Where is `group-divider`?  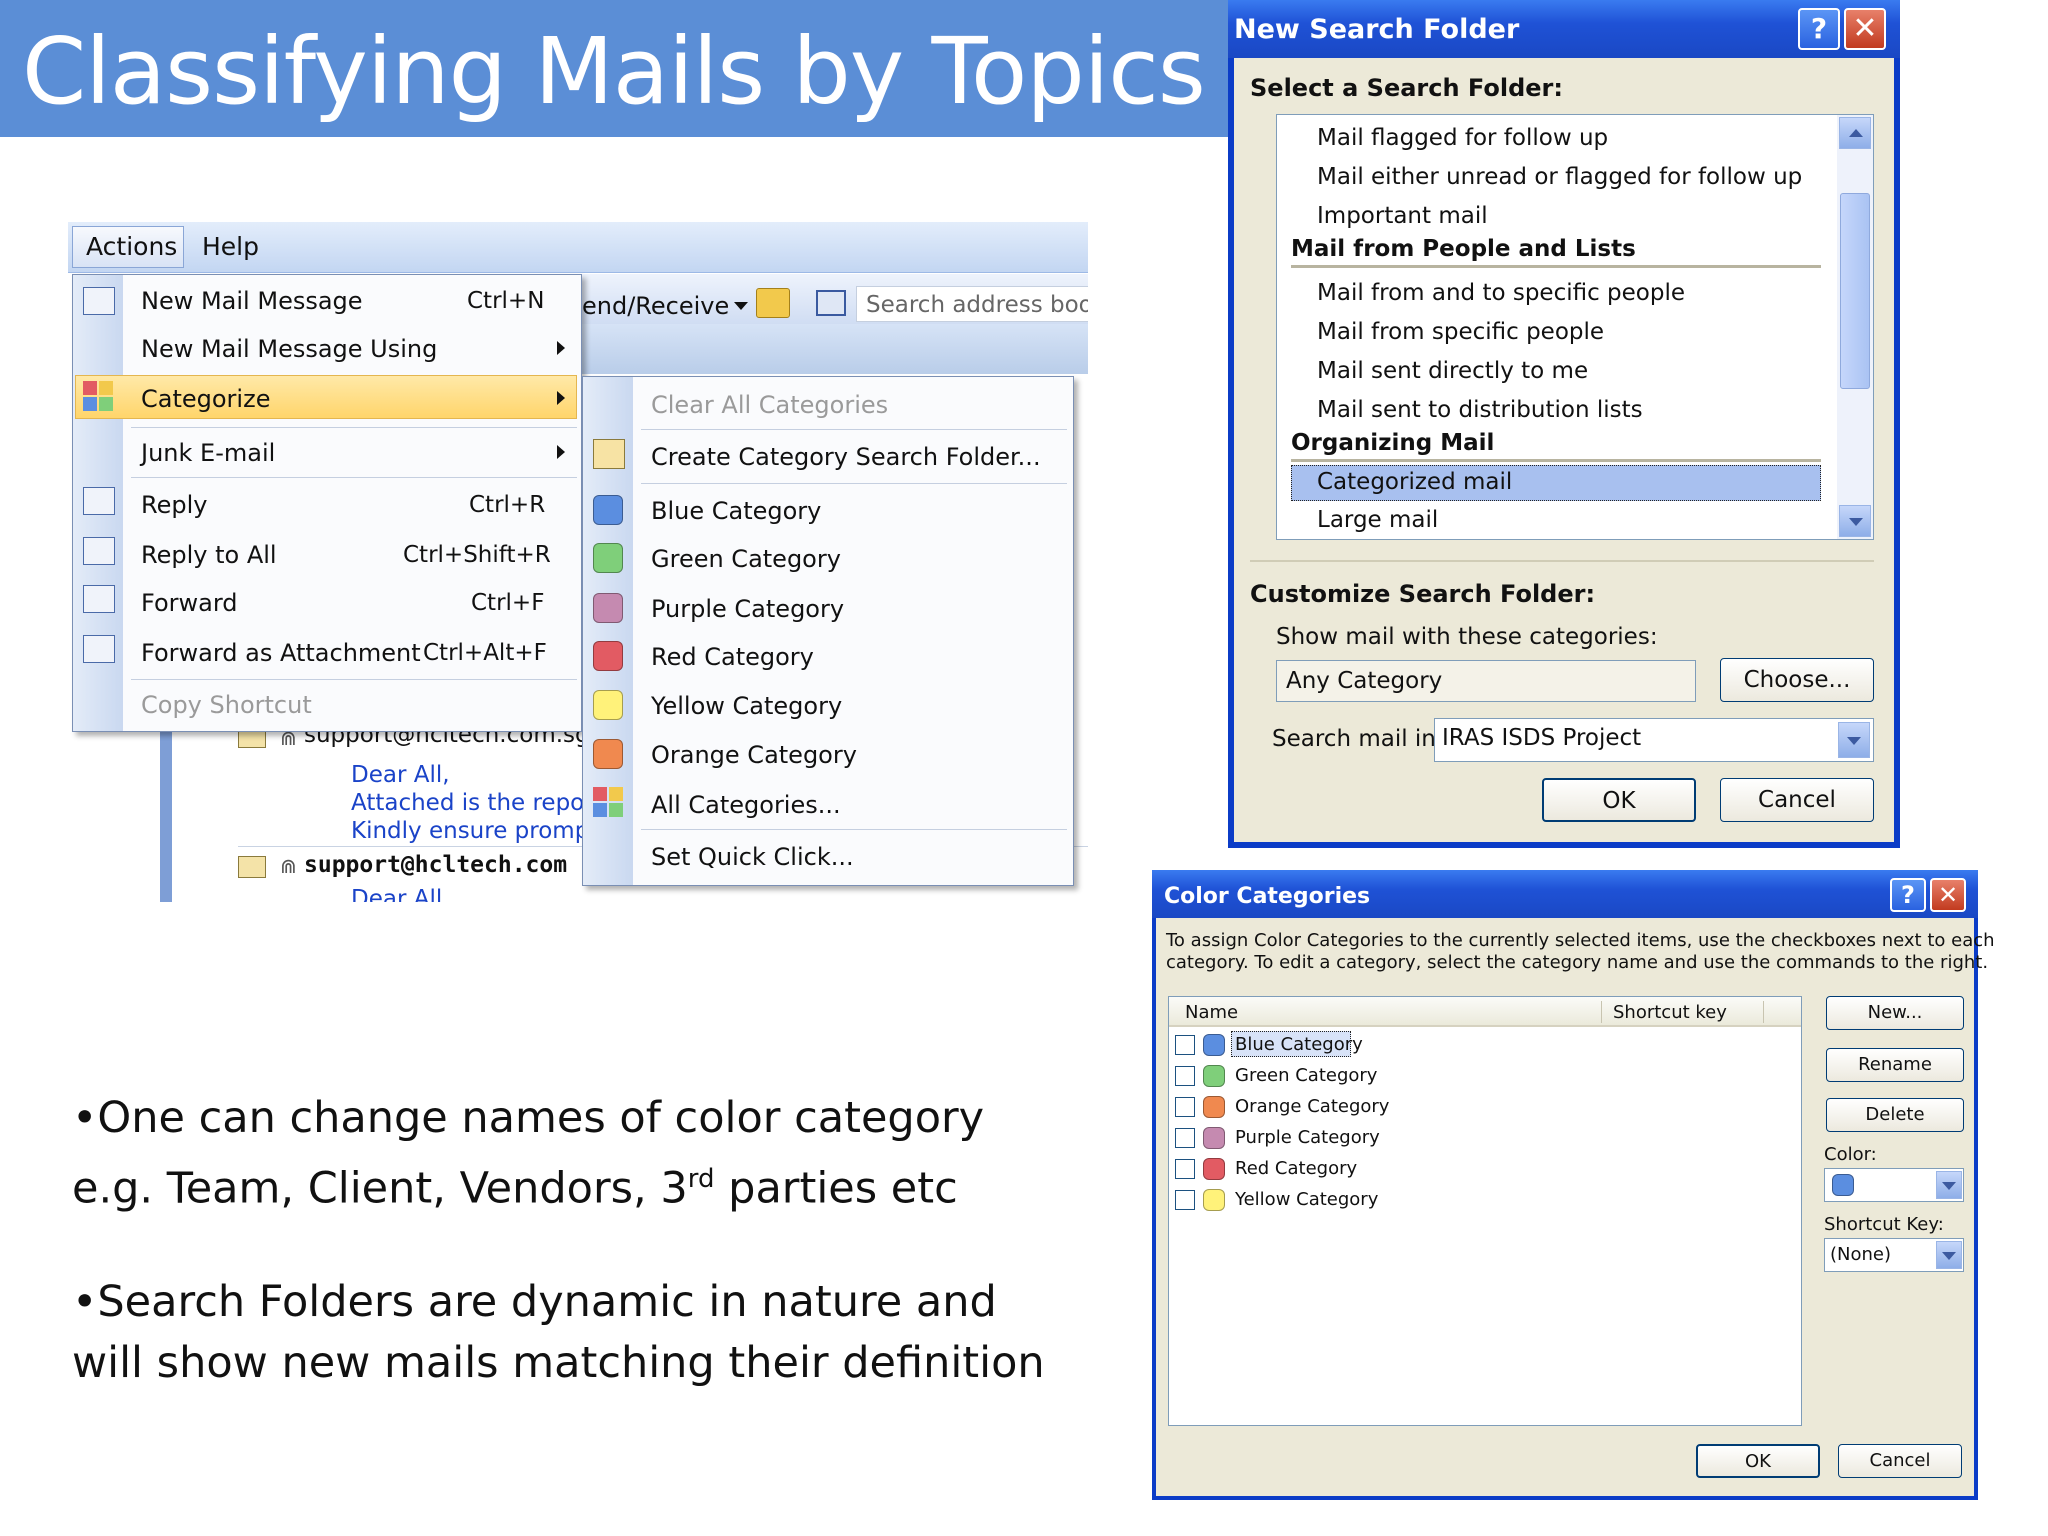 group-divider is located at coordinates (1556, 460).